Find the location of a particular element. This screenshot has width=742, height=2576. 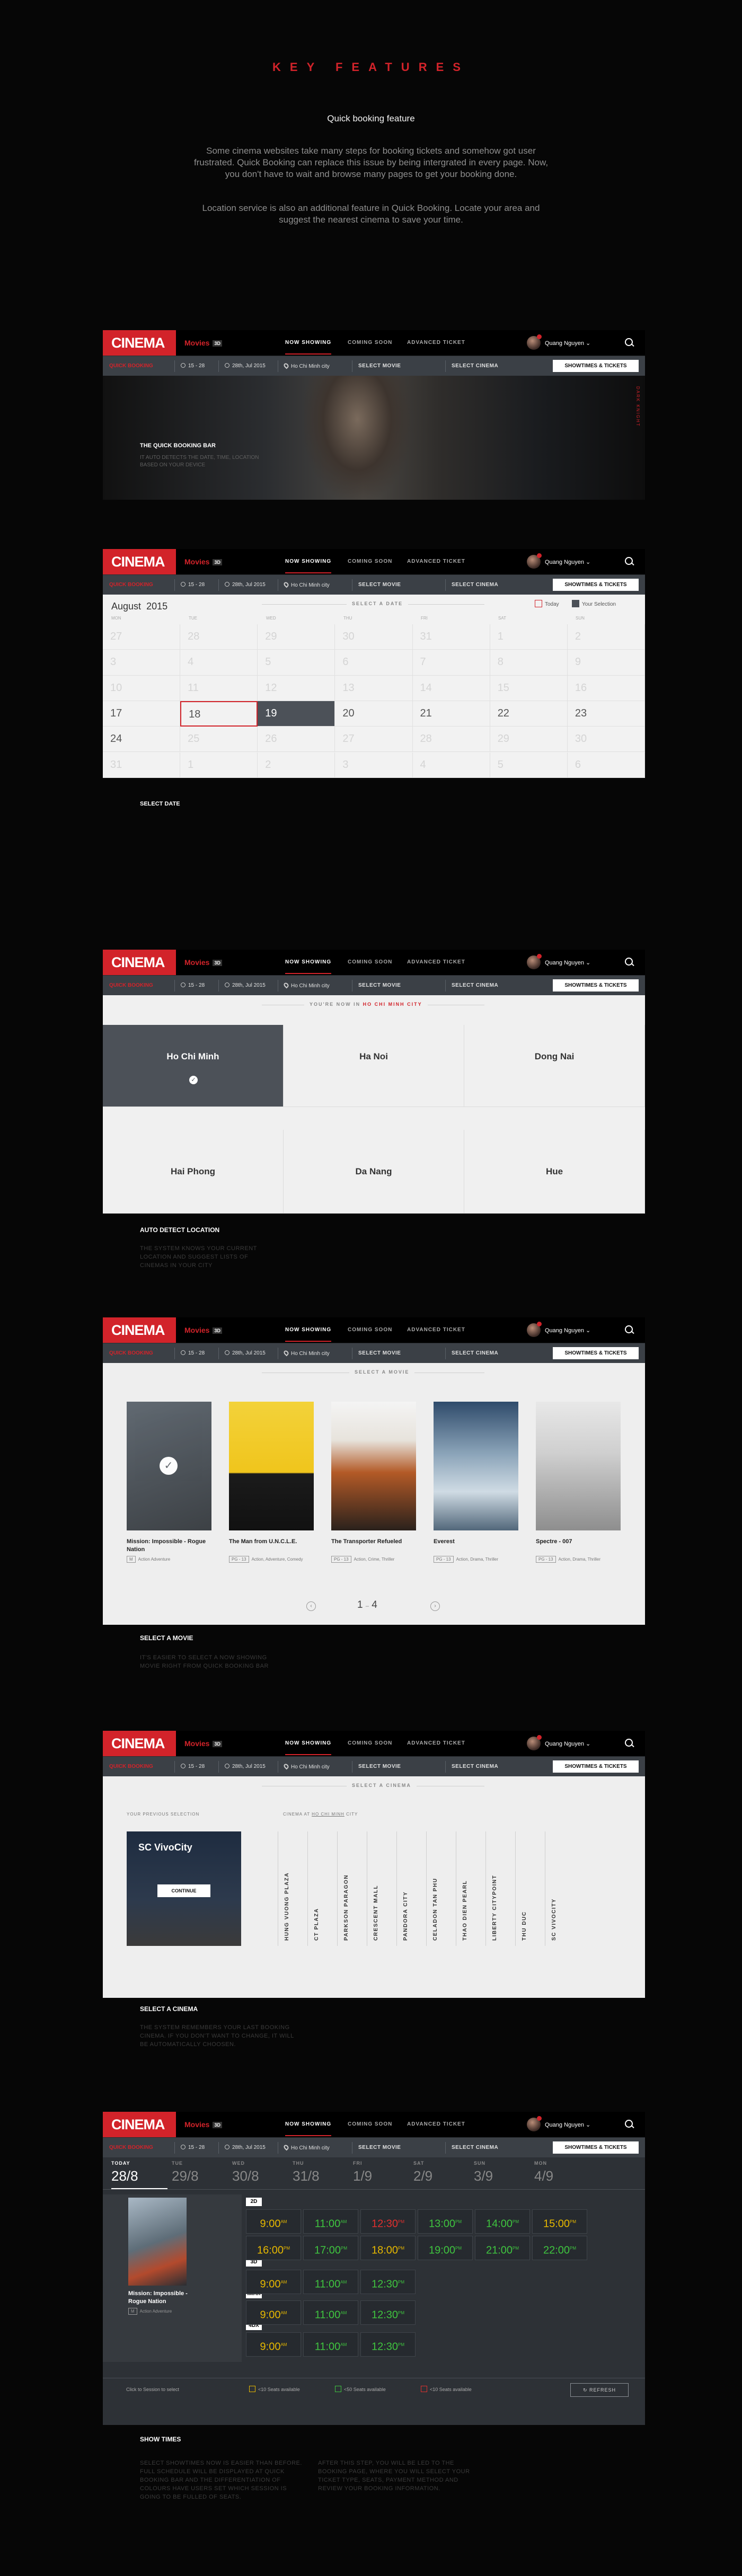

city-option-ho-chi-minh: Ho Chi Minh ✓ is located at coordinates (194, 1066).